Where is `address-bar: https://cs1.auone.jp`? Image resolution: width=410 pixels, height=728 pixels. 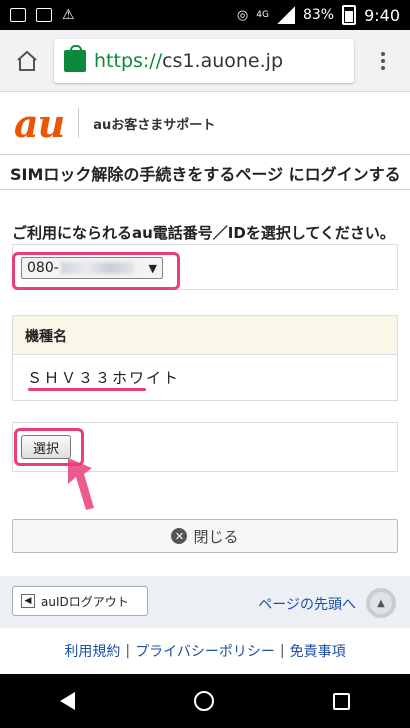
address-bar: https://cs1.auone.jp is located at coordinates (204, 60).